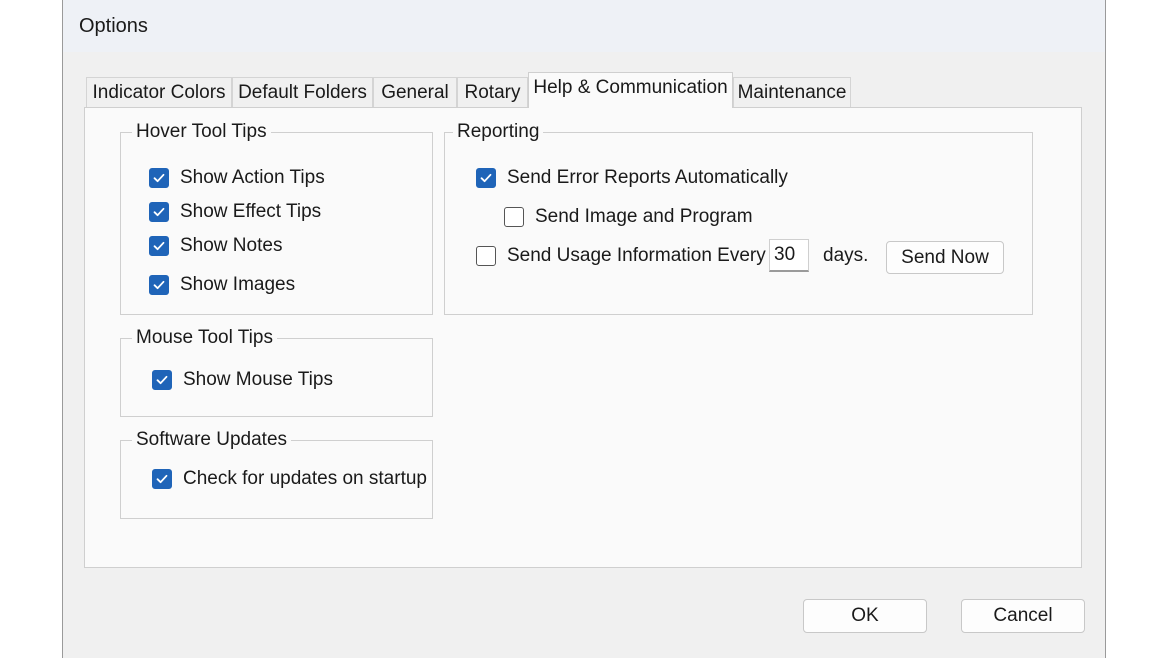 Image resolution: width=1170 pixels, height=658 pixels. I want to click on show-mouse-tips-checkbox: Show Mouse Tips, so click(242, 380).